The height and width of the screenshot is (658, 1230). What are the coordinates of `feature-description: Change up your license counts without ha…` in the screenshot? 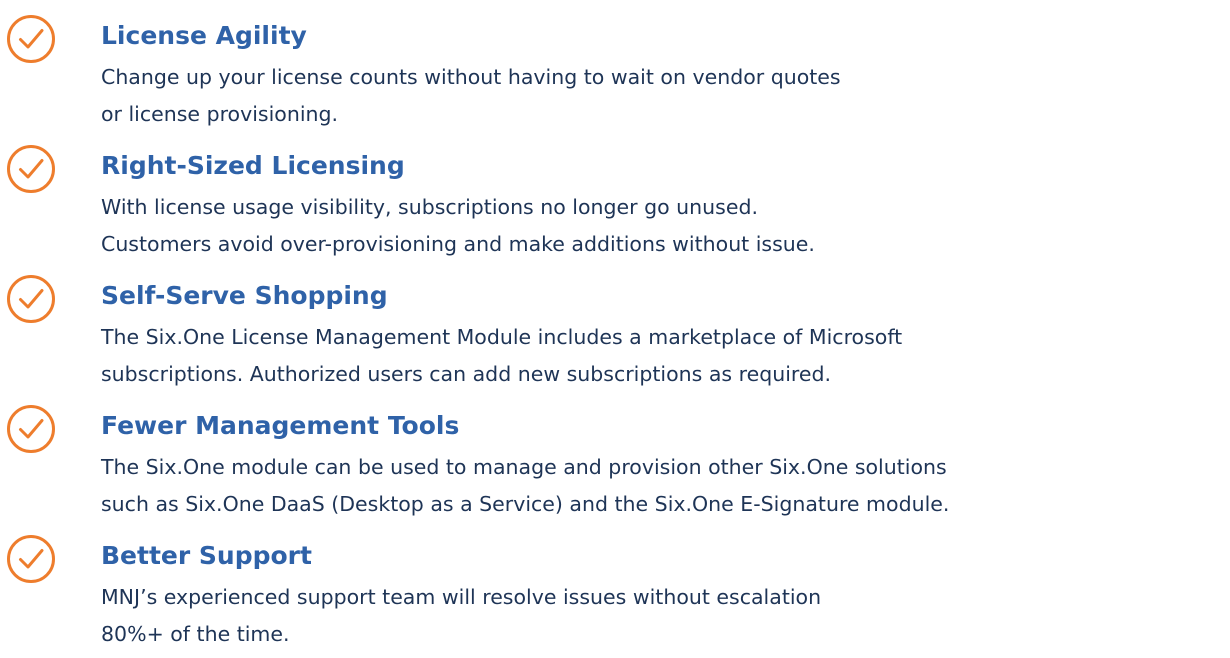 It's located at (661, 96).